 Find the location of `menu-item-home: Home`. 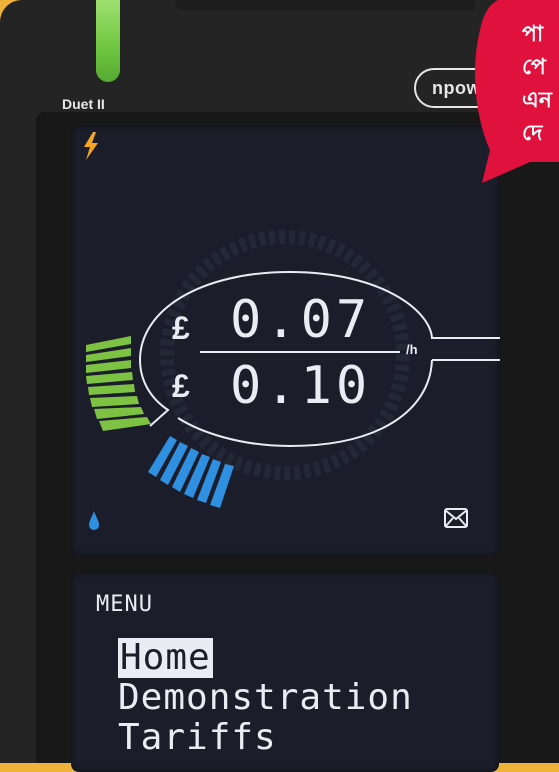

menu-item-home: Home is located at coordinates (165, 658).